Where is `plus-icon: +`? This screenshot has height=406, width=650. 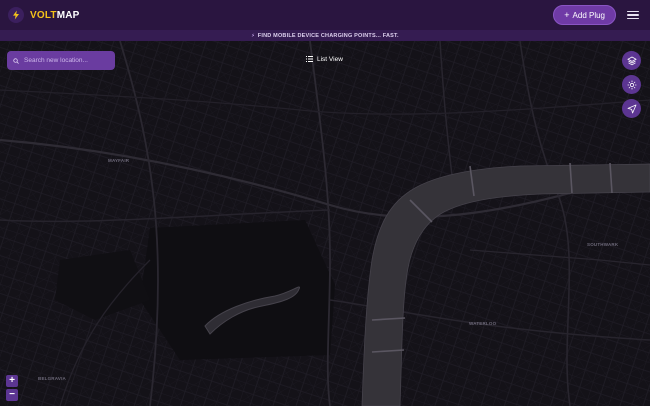 plus-icon: + is located at coordinates (567, 15).